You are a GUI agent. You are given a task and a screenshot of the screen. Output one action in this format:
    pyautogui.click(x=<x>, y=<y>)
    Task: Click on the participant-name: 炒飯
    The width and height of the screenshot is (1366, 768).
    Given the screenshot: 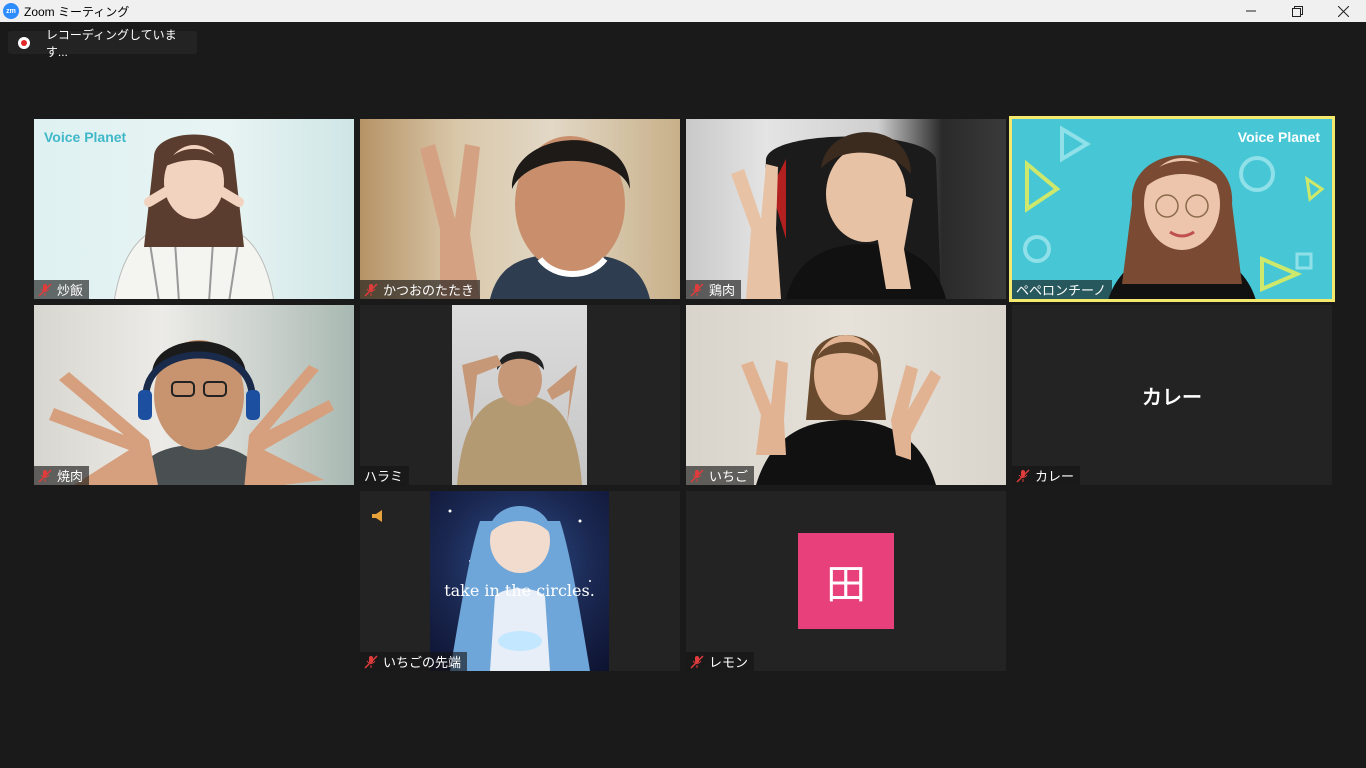 What is the action you would take?
    pyautogui.click(x=70, y=290)
    